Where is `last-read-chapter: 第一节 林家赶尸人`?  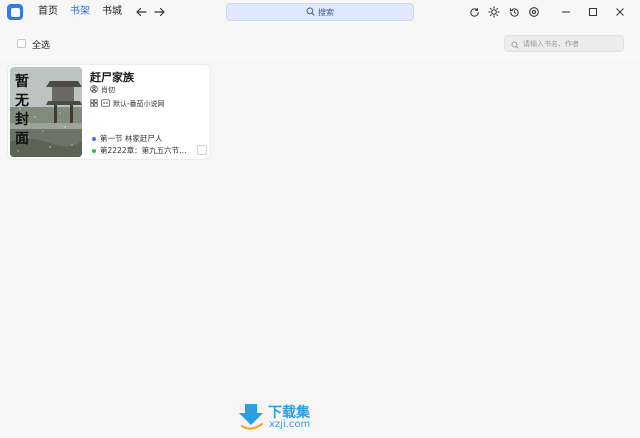
last-read-chapter: 第一节 林家赶尸人 is located at coordinates (131, 138).